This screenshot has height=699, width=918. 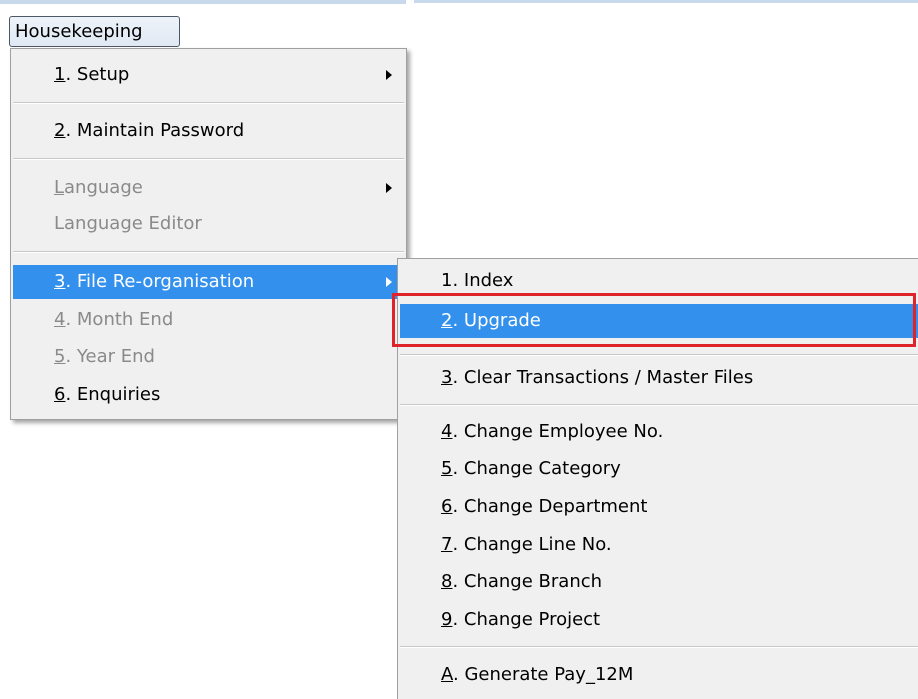 I want to click on menu-item-file-reorganisation: 3. File Re-organisation, so click(x=208, y=282).